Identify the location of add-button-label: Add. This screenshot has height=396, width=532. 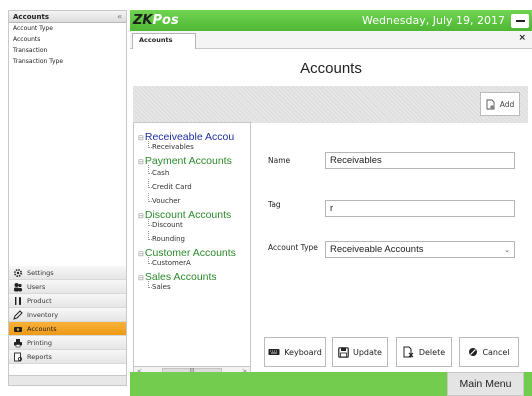
(507, 104).